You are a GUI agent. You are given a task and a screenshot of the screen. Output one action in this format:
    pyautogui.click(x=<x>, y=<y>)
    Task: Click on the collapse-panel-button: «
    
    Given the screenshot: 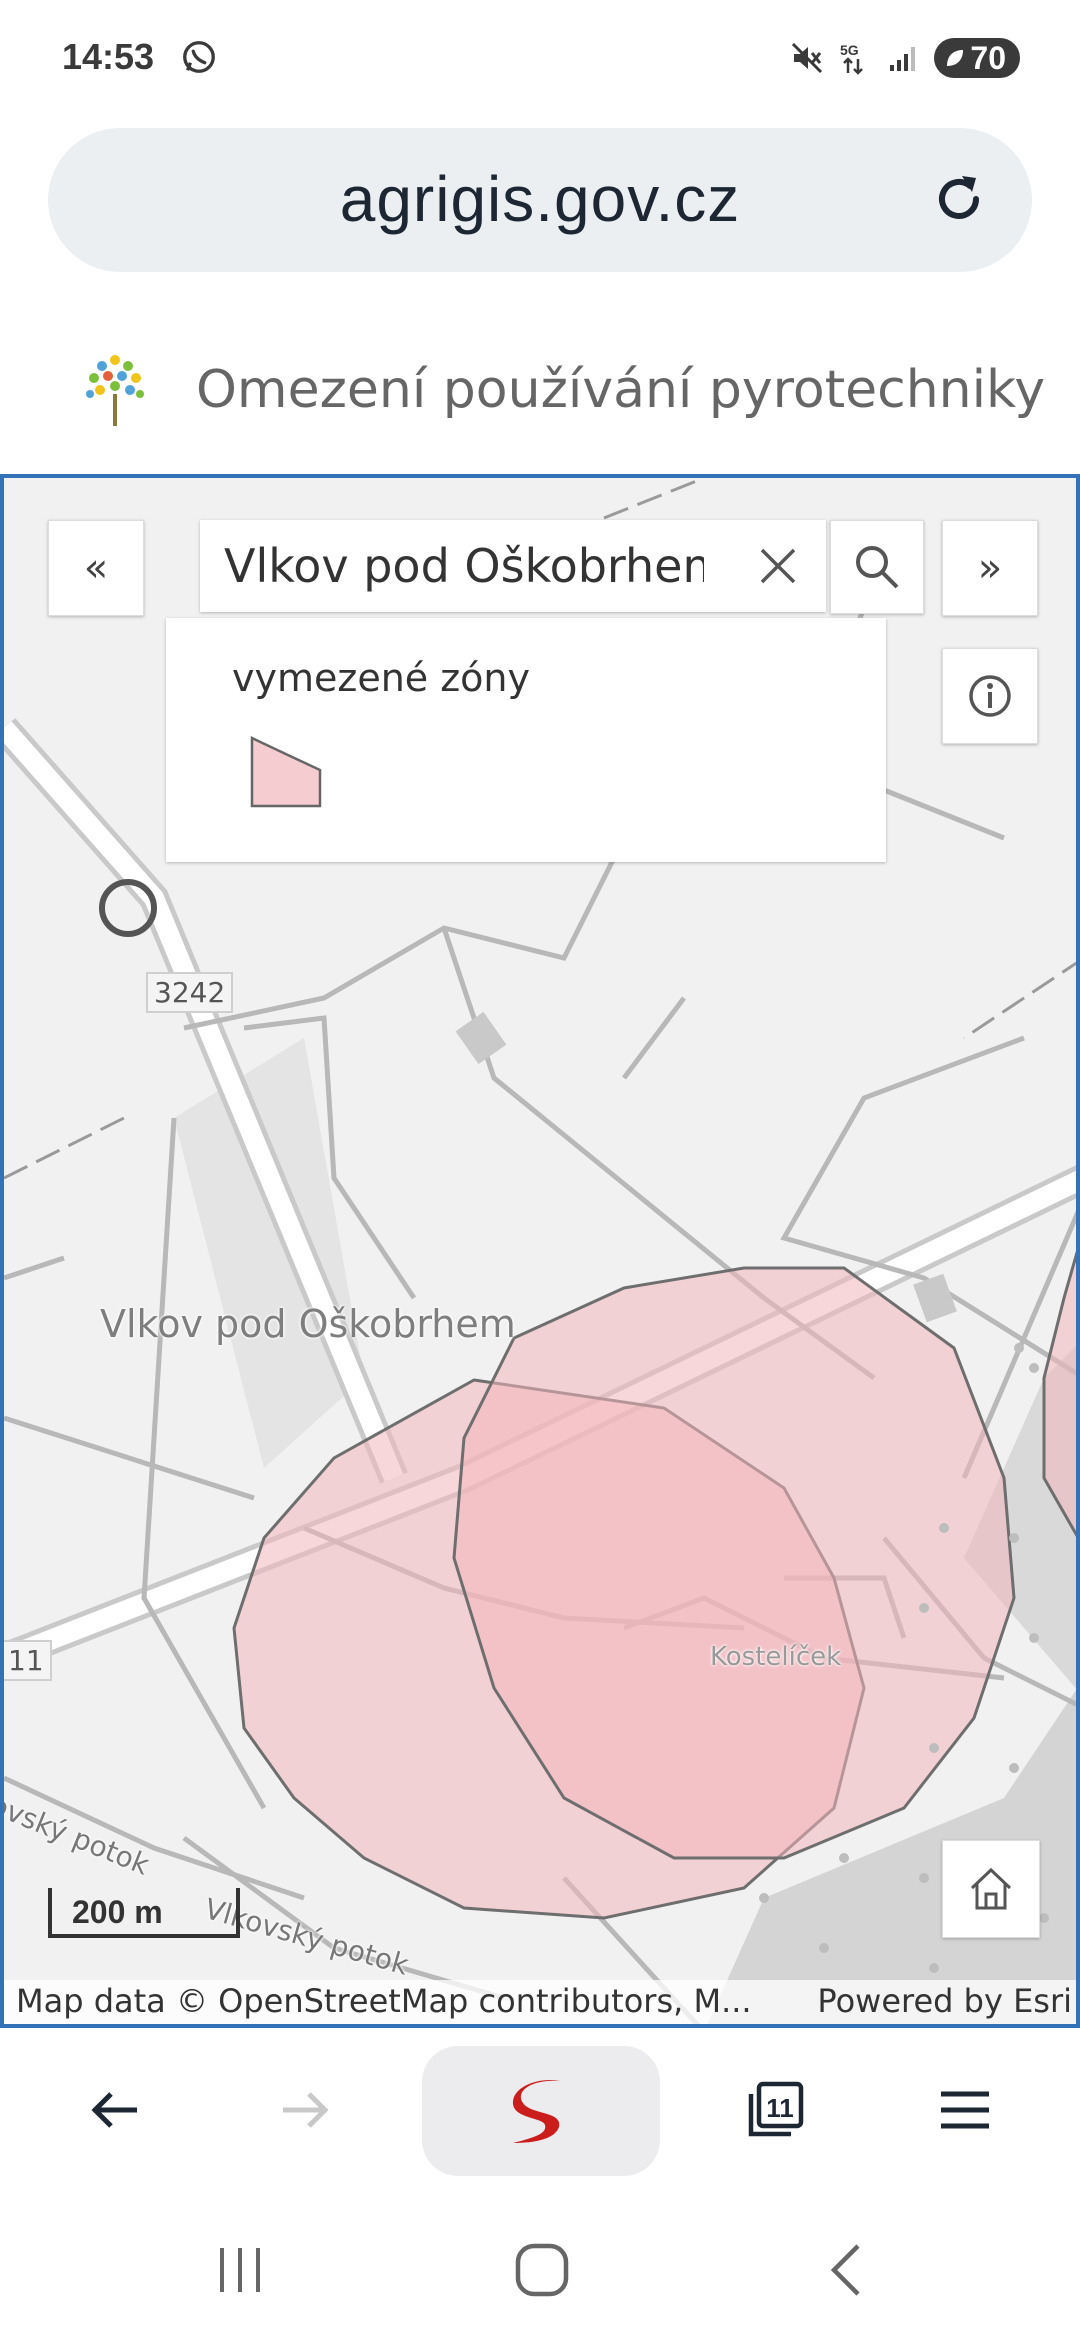 What is the action you would take?
    pyautogui.click(x=96, y=568)
    